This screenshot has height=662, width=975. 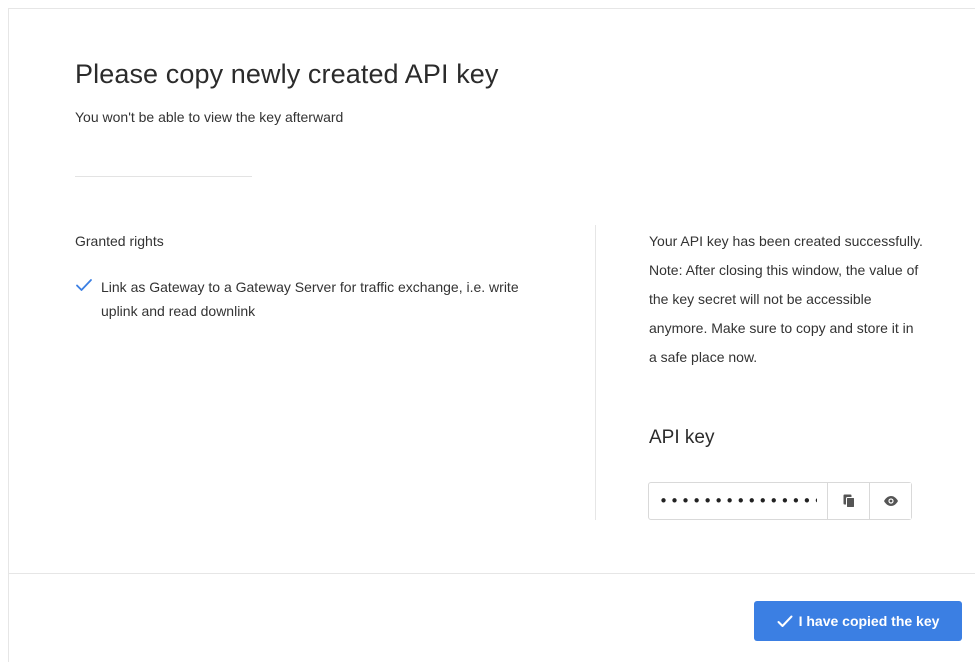 I want to click on eye-icon, so click(x=890, y=501).